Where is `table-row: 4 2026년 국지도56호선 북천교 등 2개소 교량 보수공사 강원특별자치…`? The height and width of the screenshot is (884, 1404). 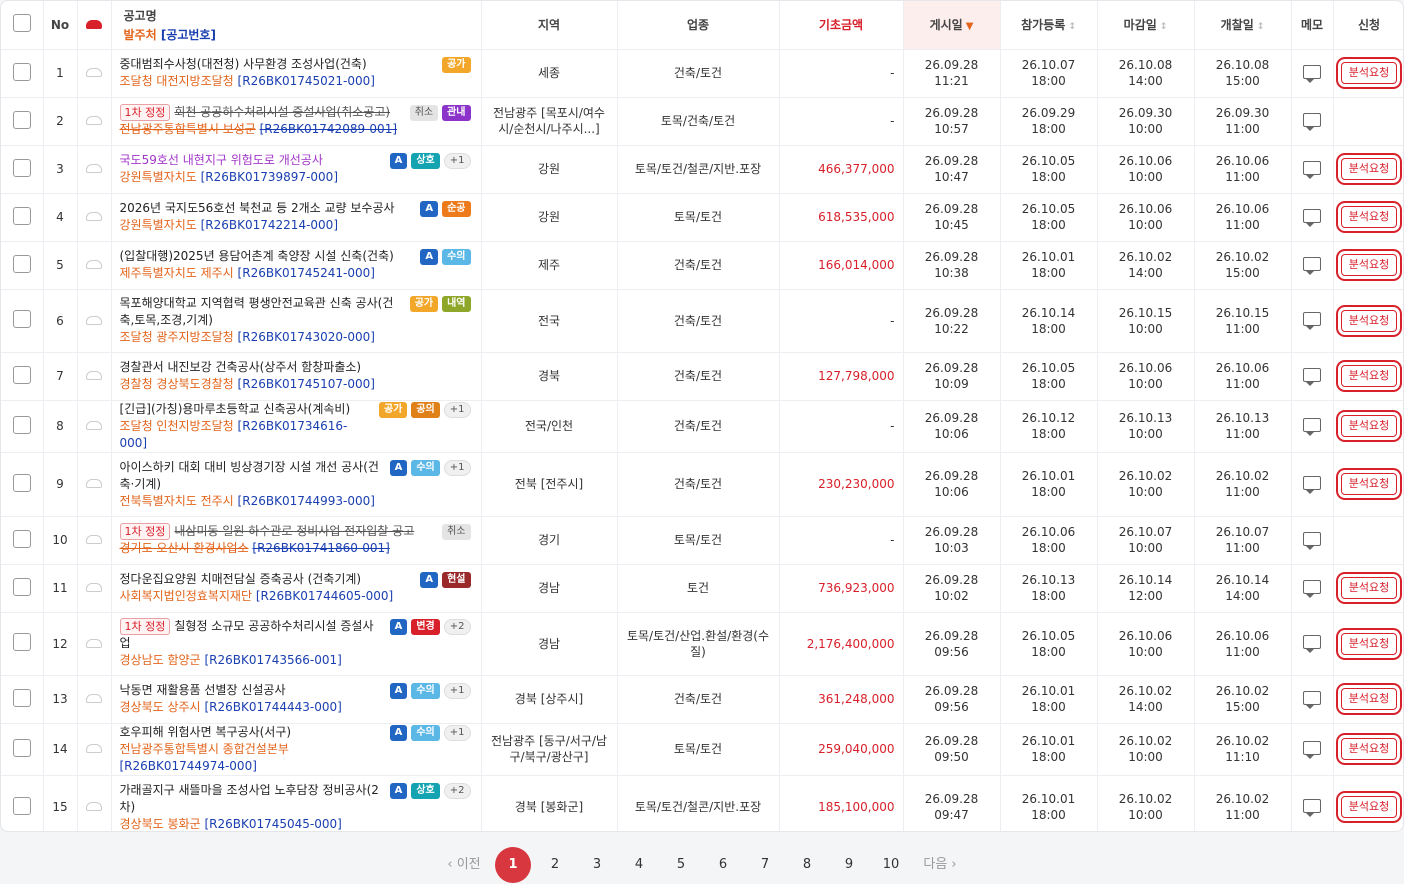 table-row: 4 2026년 국지도56호선 북천교 등 2개소 교량 보수공사 강원특별자치… is located at coordinates (702, 217).